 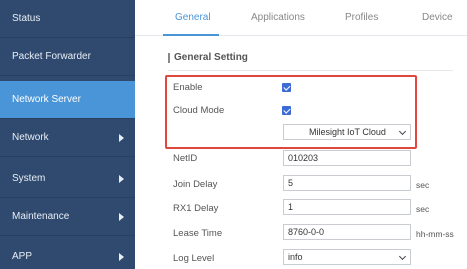 I want to click on netid-field: 010203, so click(x=347, y=158).